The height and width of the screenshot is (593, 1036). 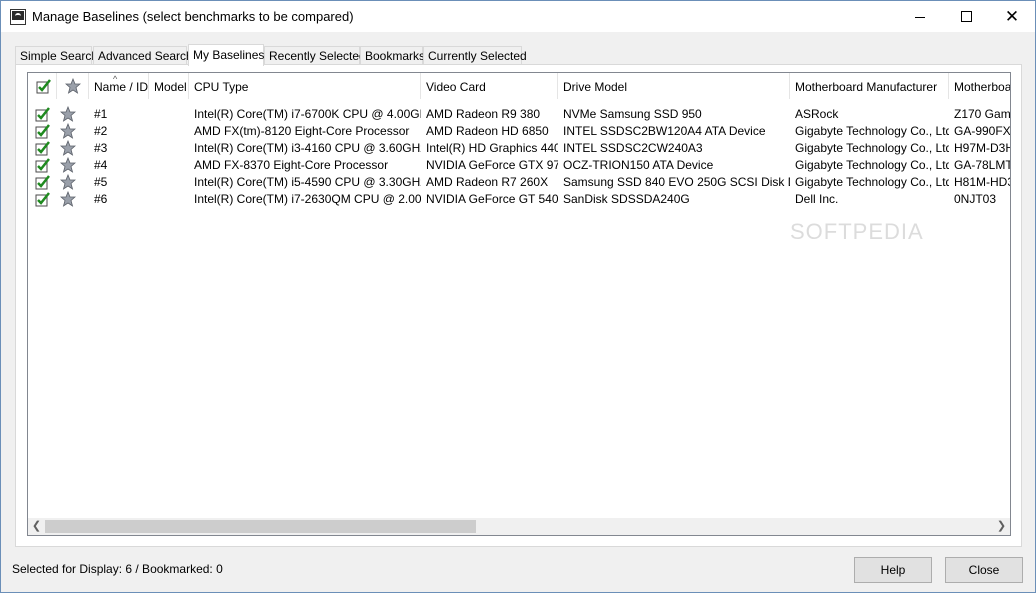 I want to click on cell-name: #2, so click(x=101, y=131).